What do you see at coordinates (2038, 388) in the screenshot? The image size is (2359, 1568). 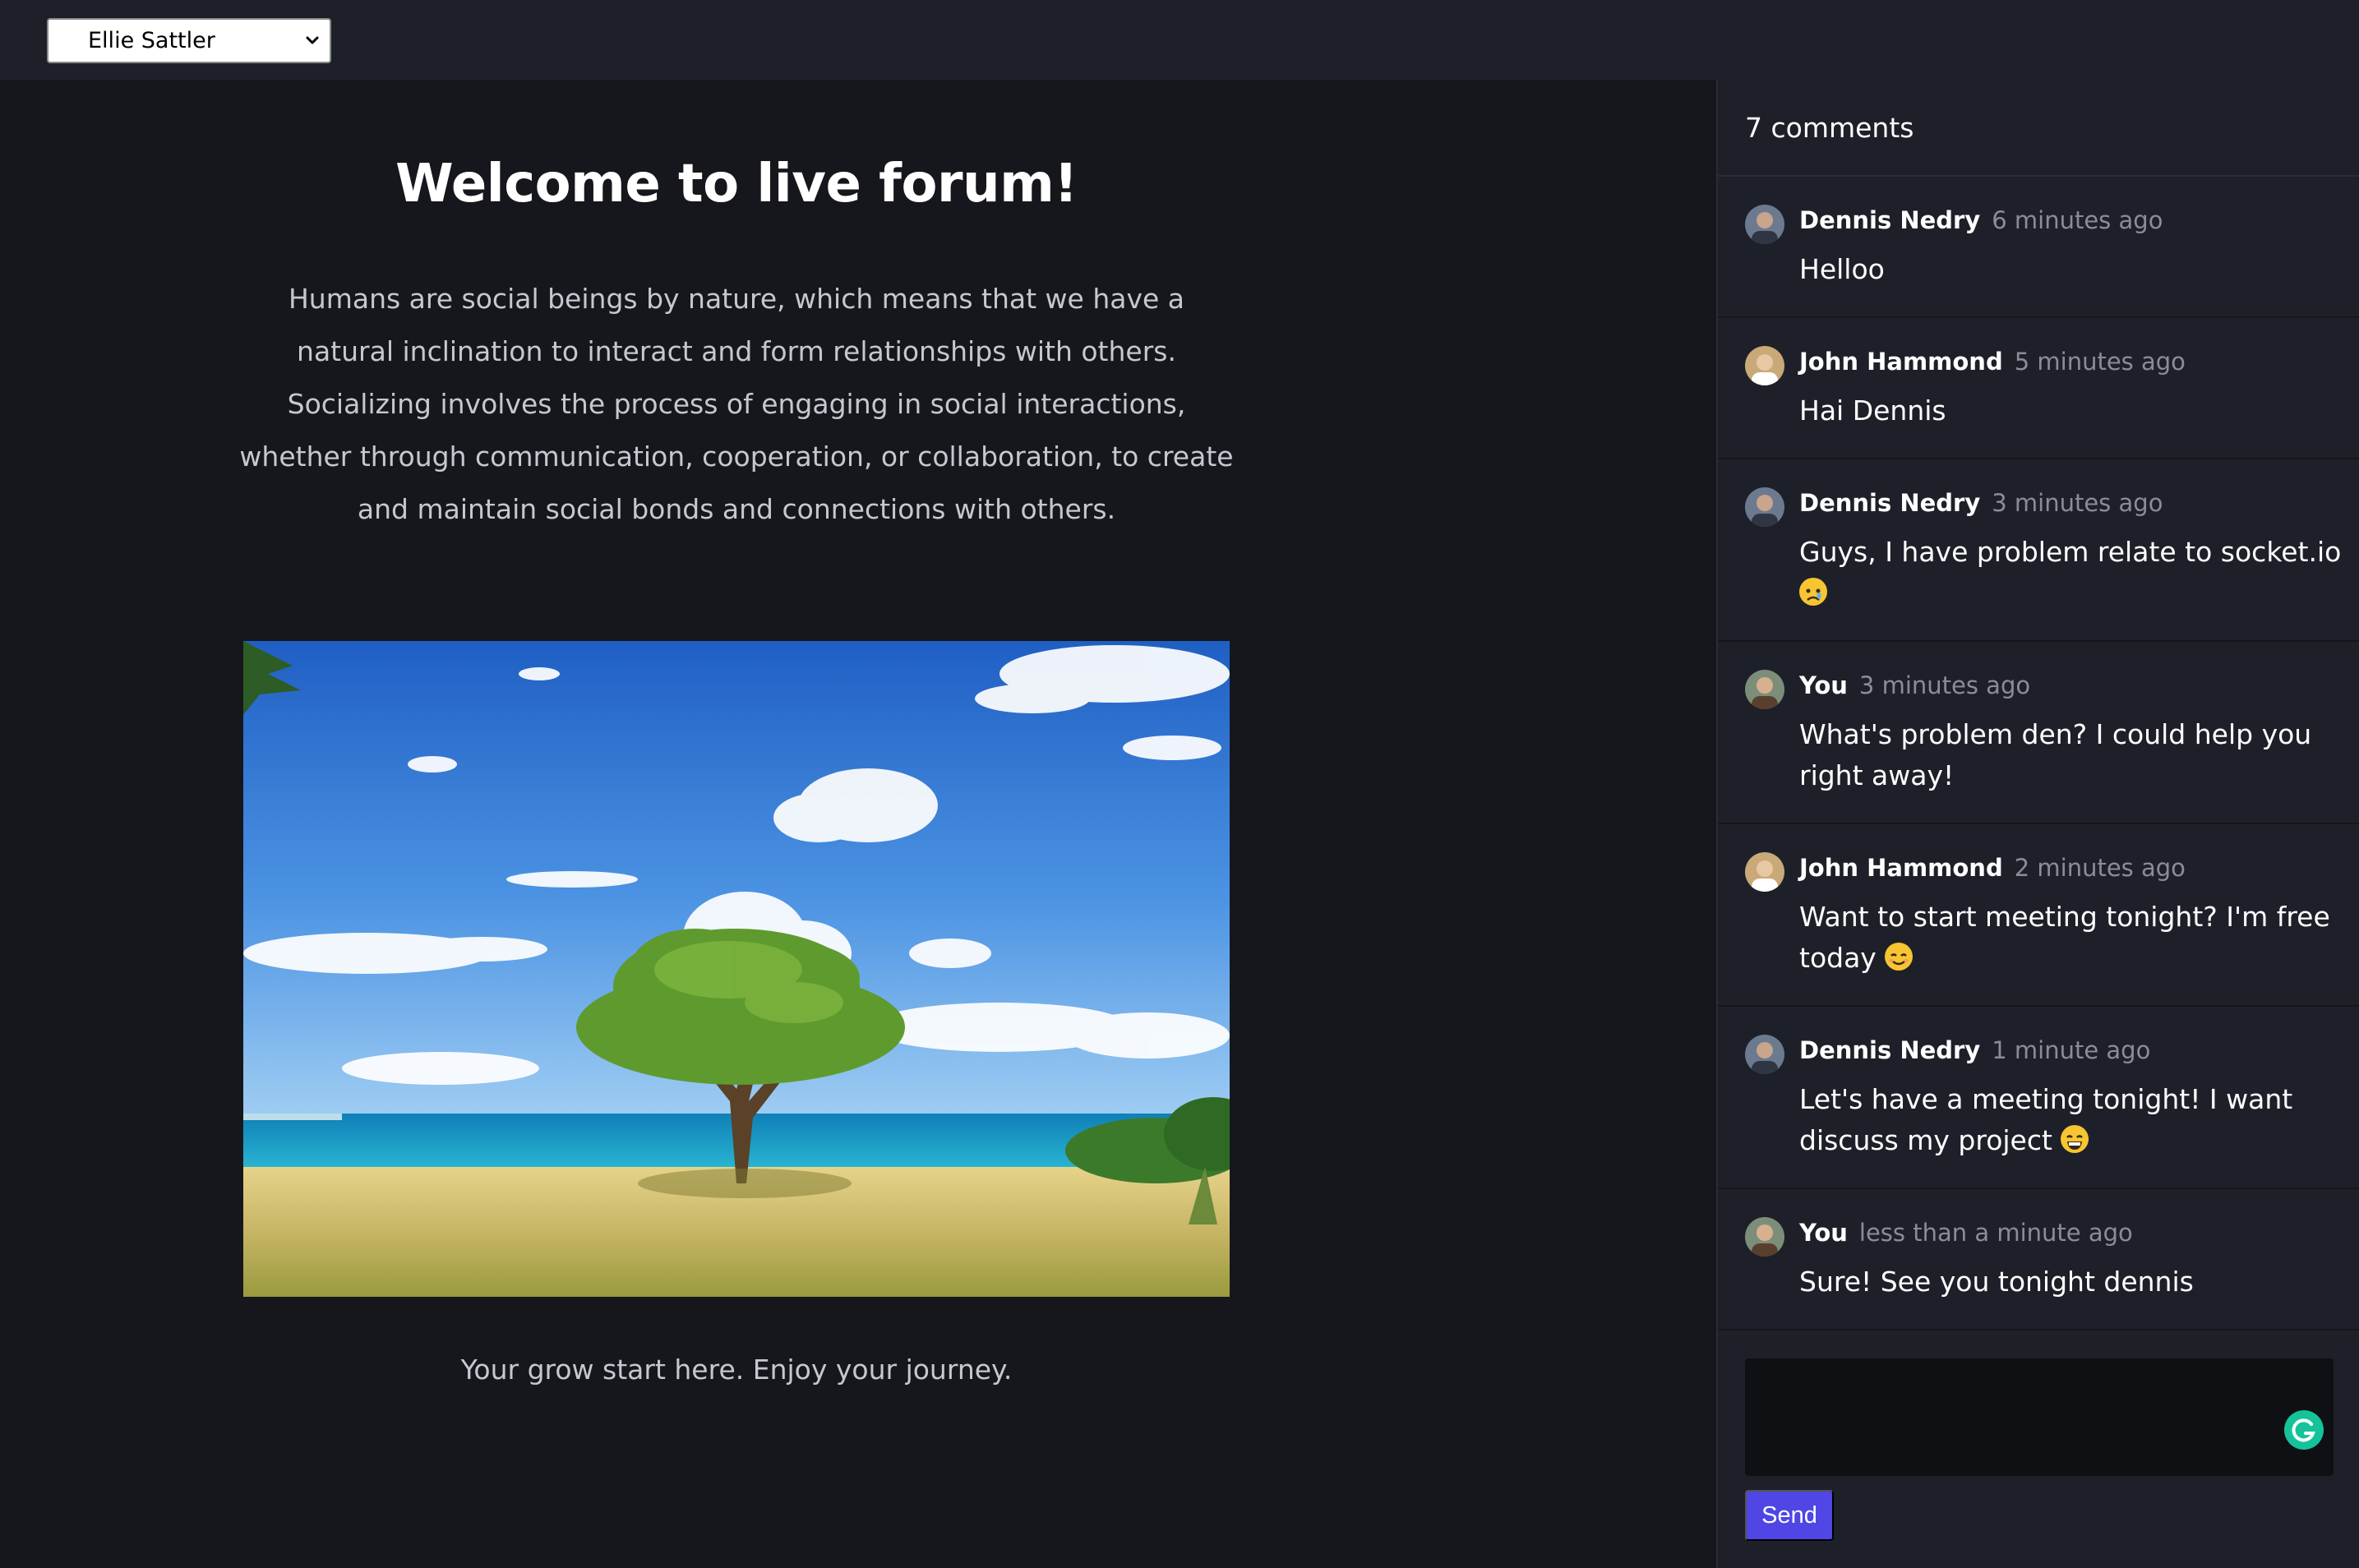 I see `comment-item: John Hammond 5 minutes ago Hai Dennis` at bounding box center [2038, 388].